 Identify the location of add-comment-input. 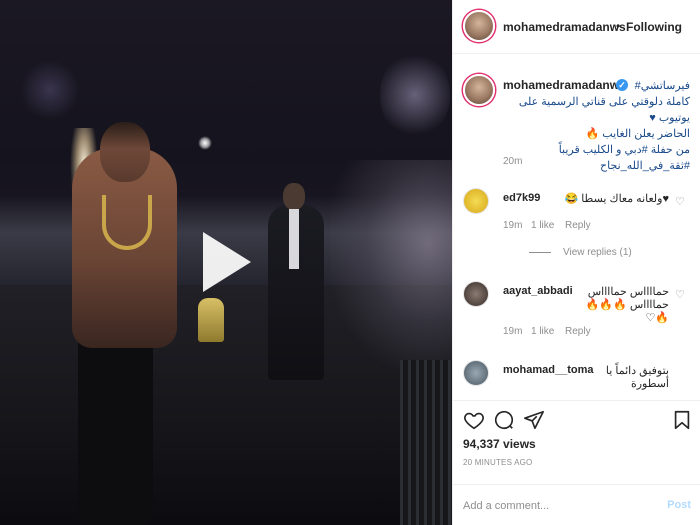
(558, 506).